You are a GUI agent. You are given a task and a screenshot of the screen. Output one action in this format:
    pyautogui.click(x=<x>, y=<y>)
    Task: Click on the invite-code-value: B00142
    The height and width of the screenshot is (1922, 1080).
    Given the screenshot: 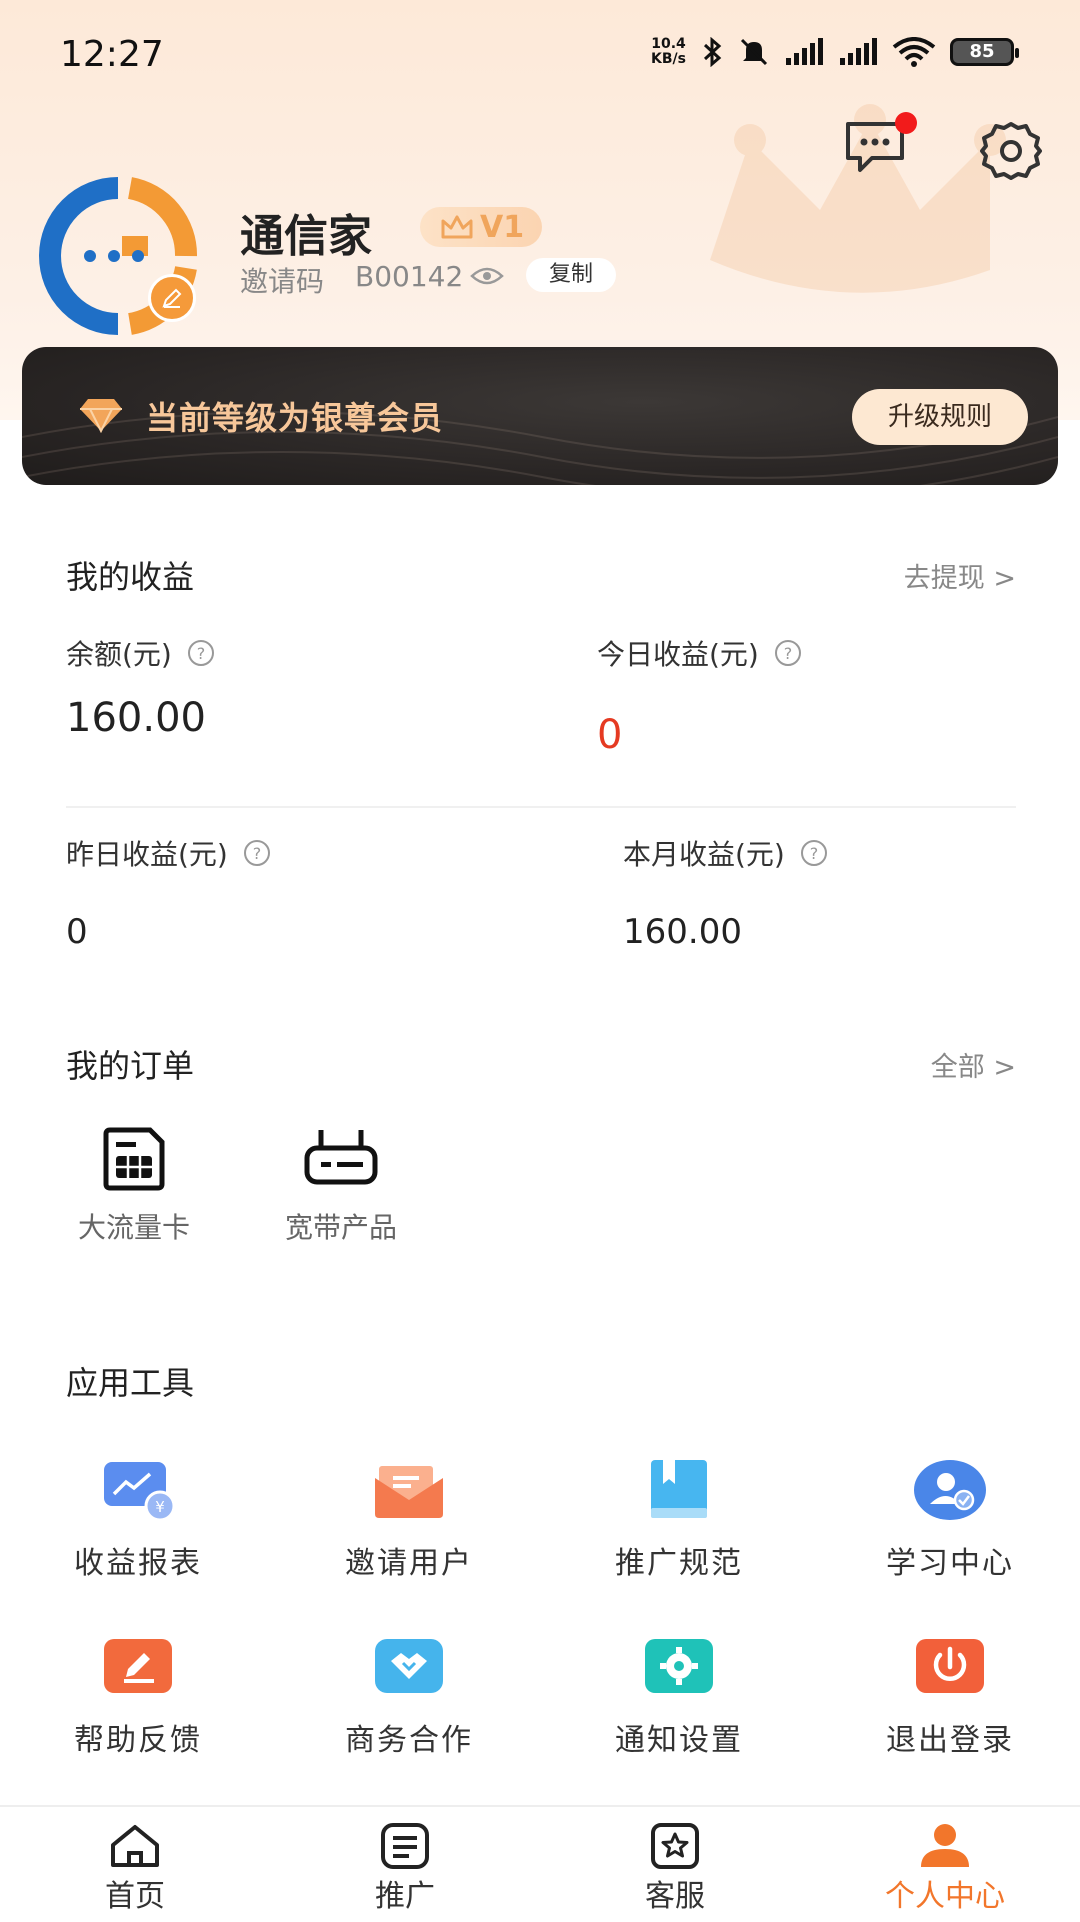 What is the action you would take?
    pyautogui.click(x=409, y=276)
    